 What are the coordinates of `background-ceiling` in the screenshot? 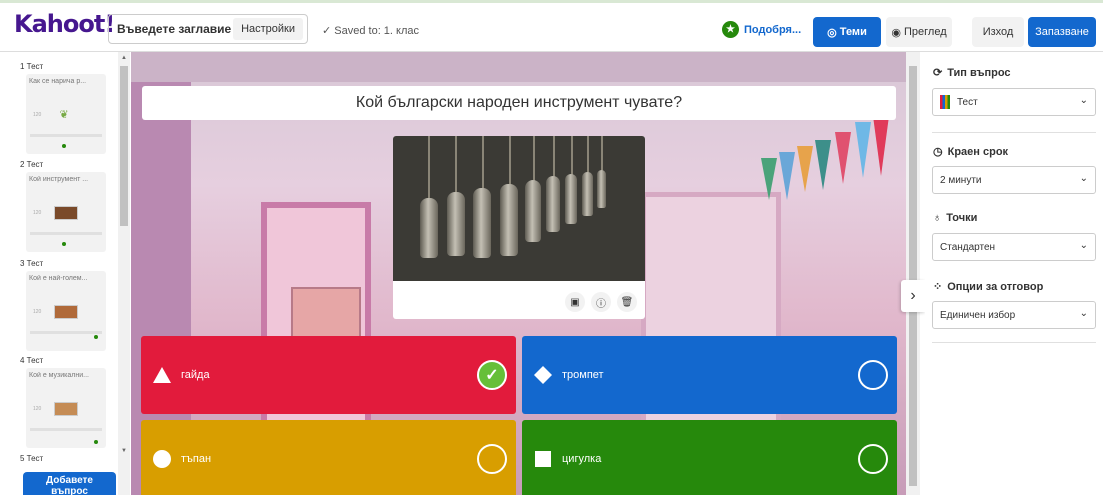 It's located at (518, 67).